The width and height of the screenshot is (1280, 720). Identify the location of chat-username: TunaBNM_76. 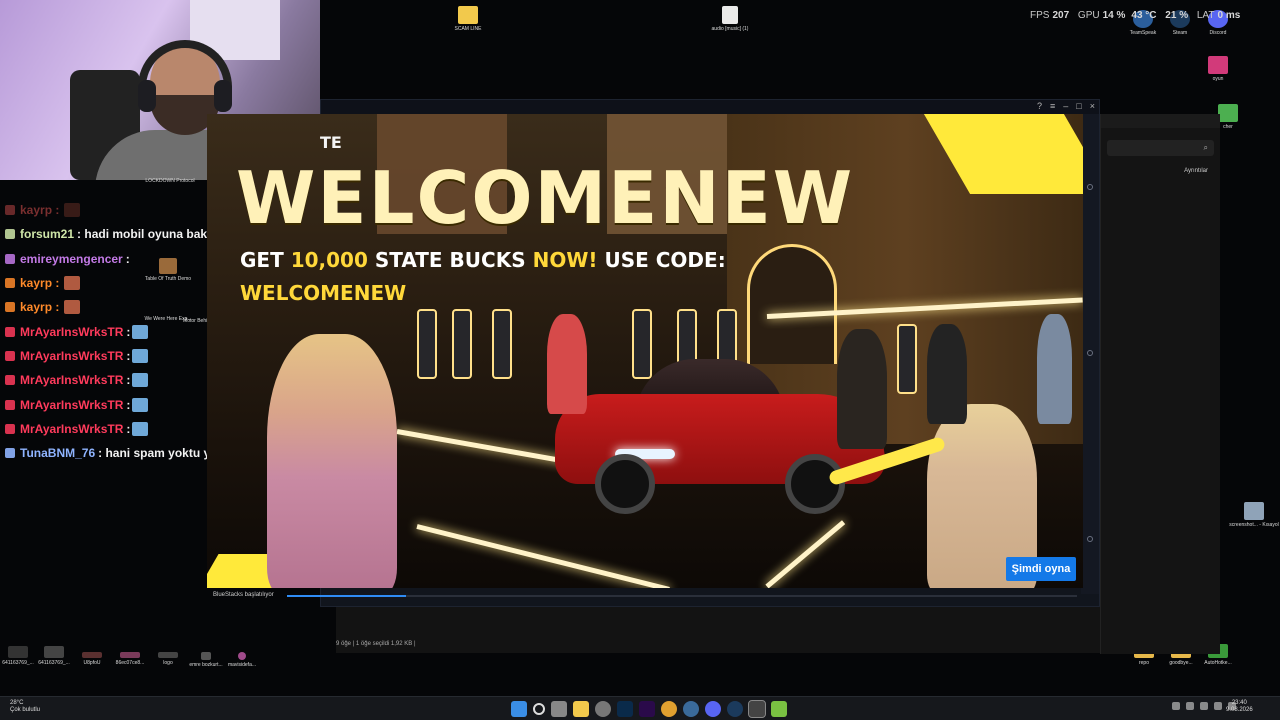
(57, 453).